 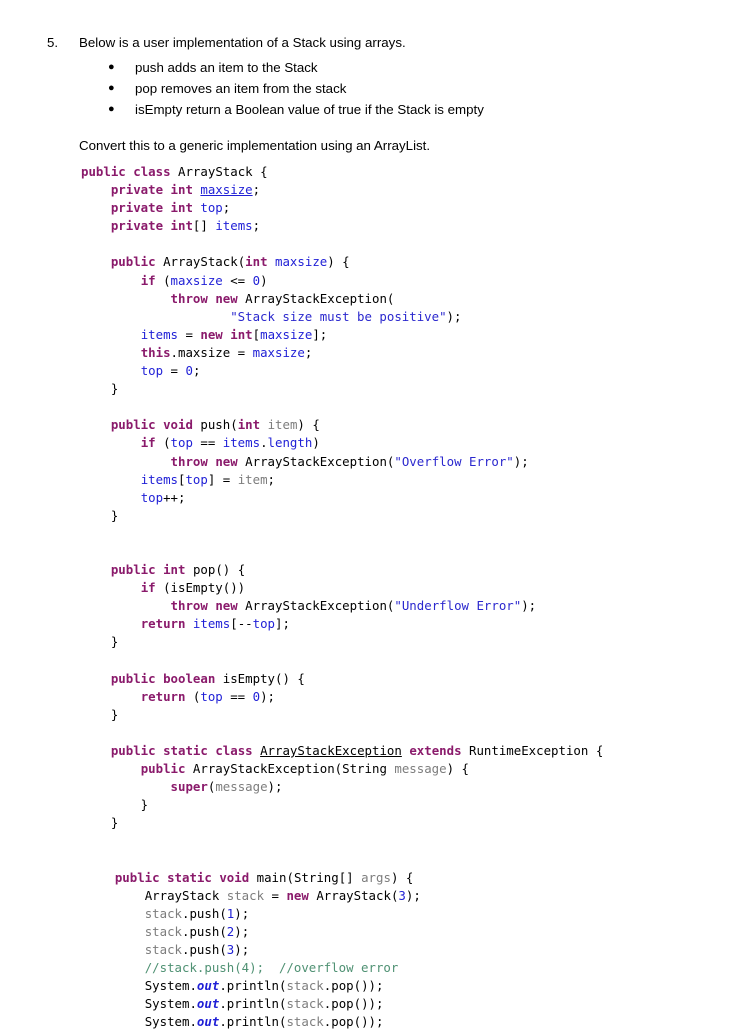 What do you see at coordinates (215, 624) in the screenshot?
I see `code-line: return items[--top];` at bounding box center [215, 624].